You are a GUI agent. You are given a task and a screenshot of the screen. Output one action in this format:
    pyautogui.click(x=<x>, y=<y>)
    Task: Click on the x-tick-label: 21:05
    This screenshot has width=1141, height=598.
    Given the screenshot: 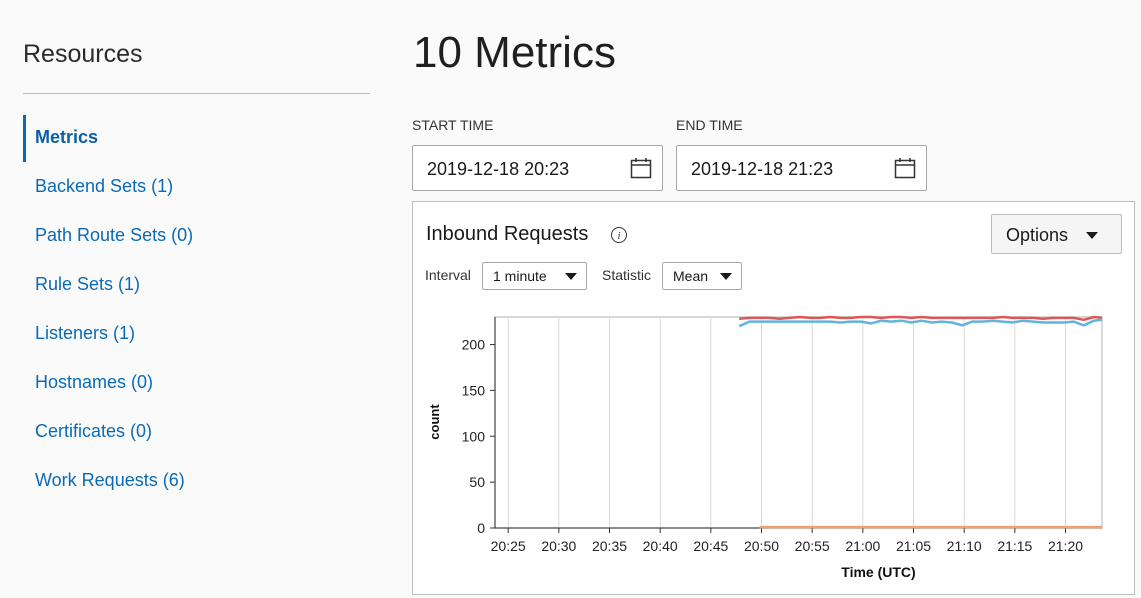 What is the action you would take?
    pyautogui.click(x=913, y=546)
    